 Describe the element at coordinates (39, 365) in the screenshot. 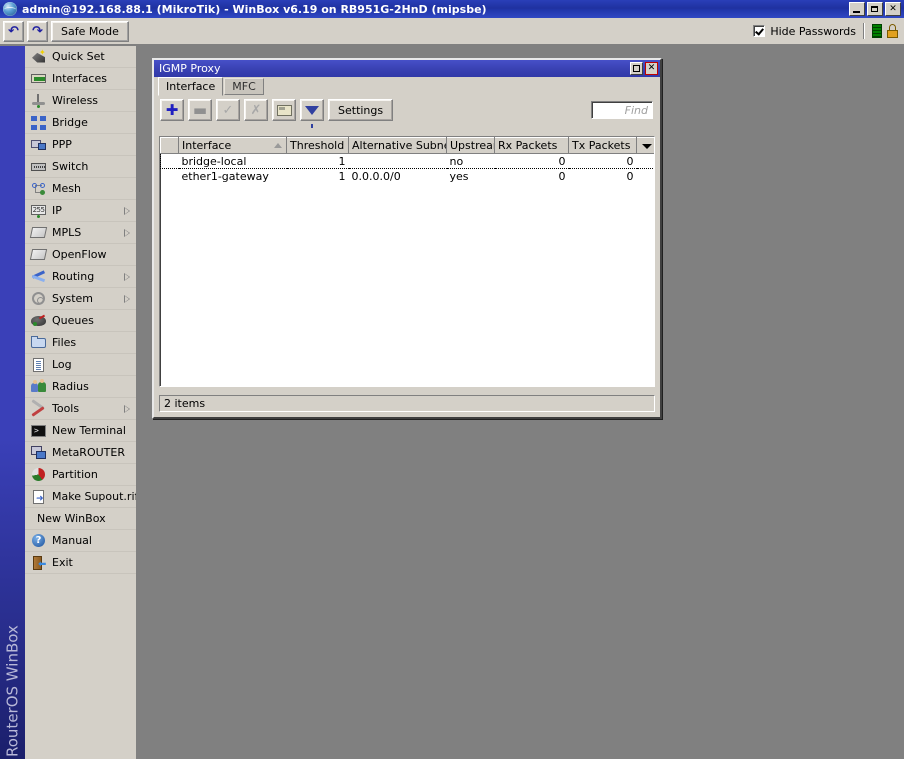

I see `log-document-icon` at that location.